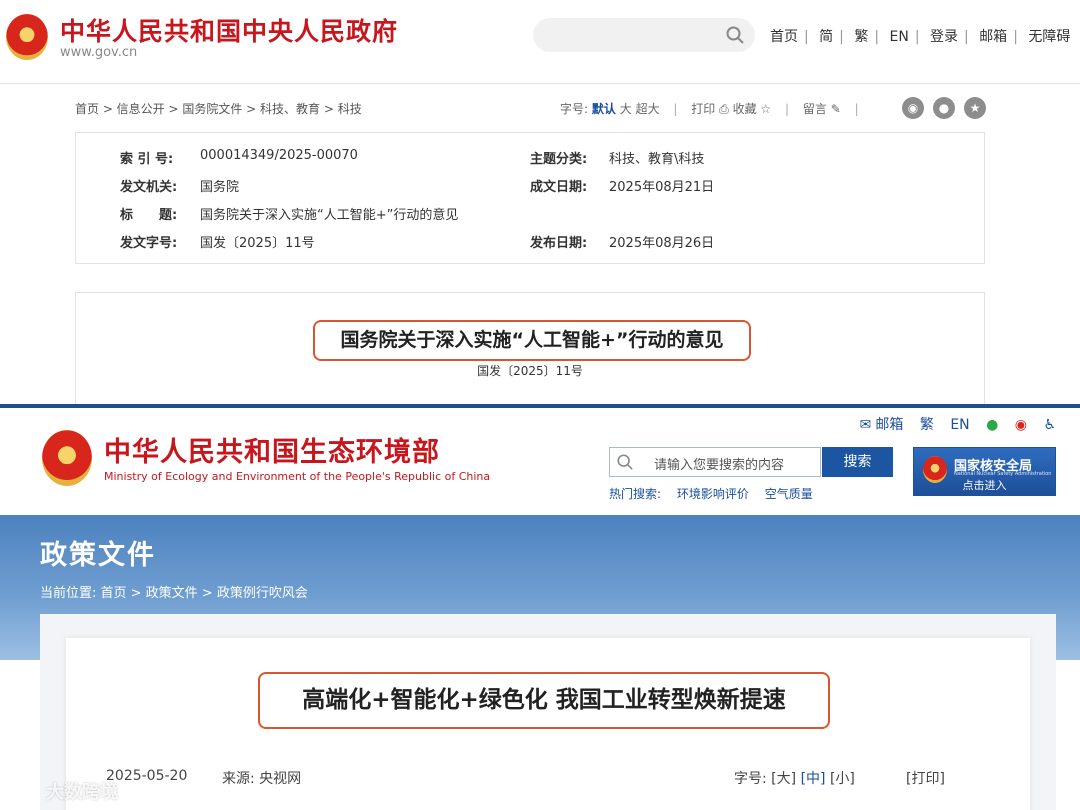 The image size is (1080, 810). What do you see at coordinates (174, 591) in the screenshot?
I see `breadcrumb: 当前位置: 首页 > 政策文件 > 政策例行吹风会` at bounding box center [174, 591].